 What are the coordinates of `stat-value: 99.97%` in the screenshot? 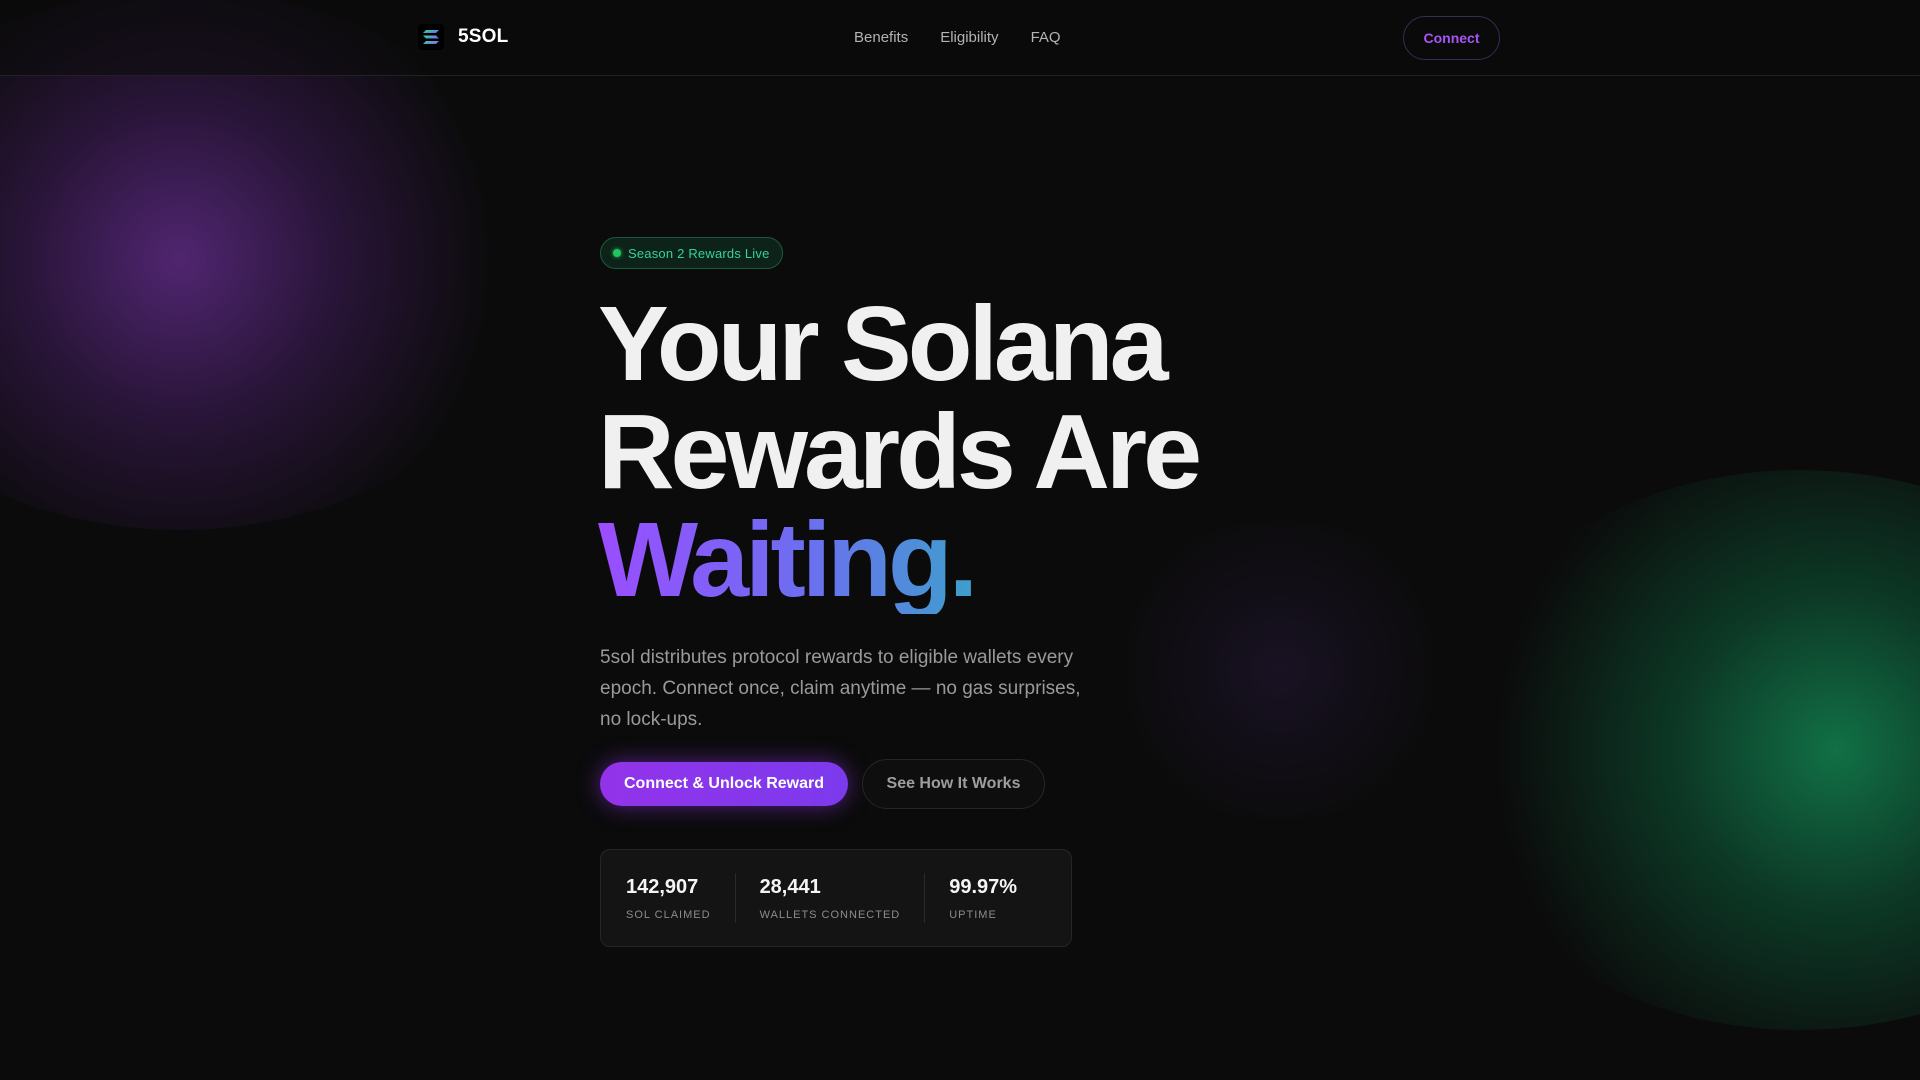 It's located at (983, 886).